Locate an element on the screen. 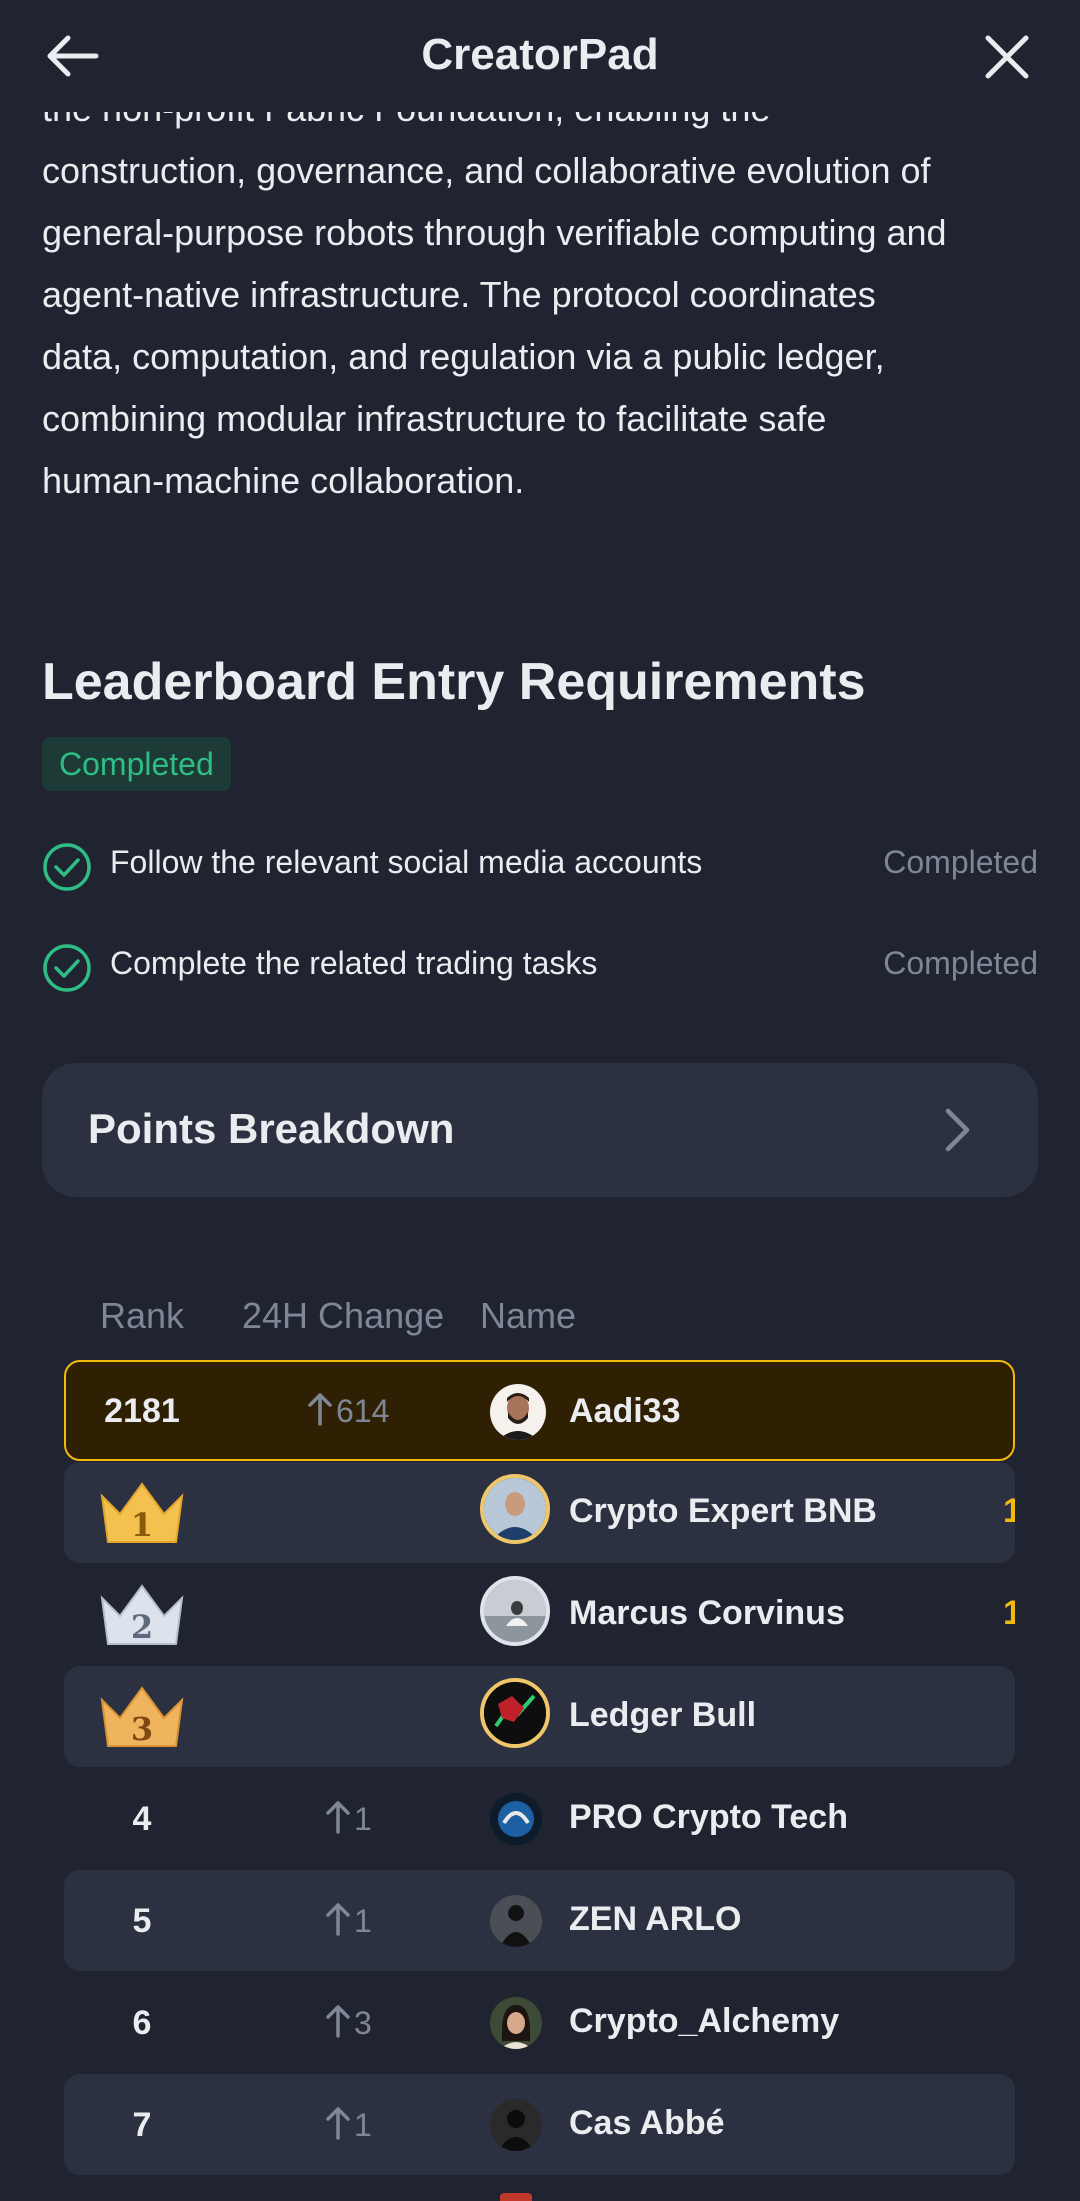 The width and height of the screenshot is (1080, 2201). user-name: Crypto_Alchemy is located at coordinates (704, 2021).